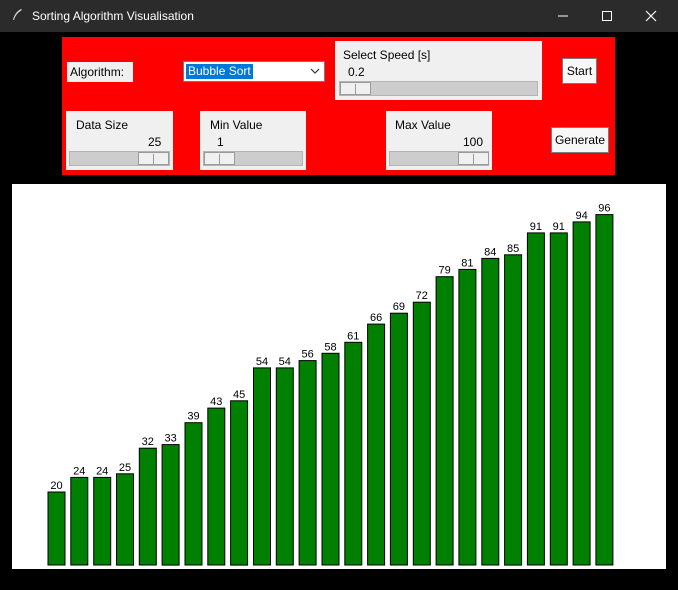  Describe the element at coordinates (119, 140) in the screenshot. I see `data-size-group: Data Size 25` at that location.